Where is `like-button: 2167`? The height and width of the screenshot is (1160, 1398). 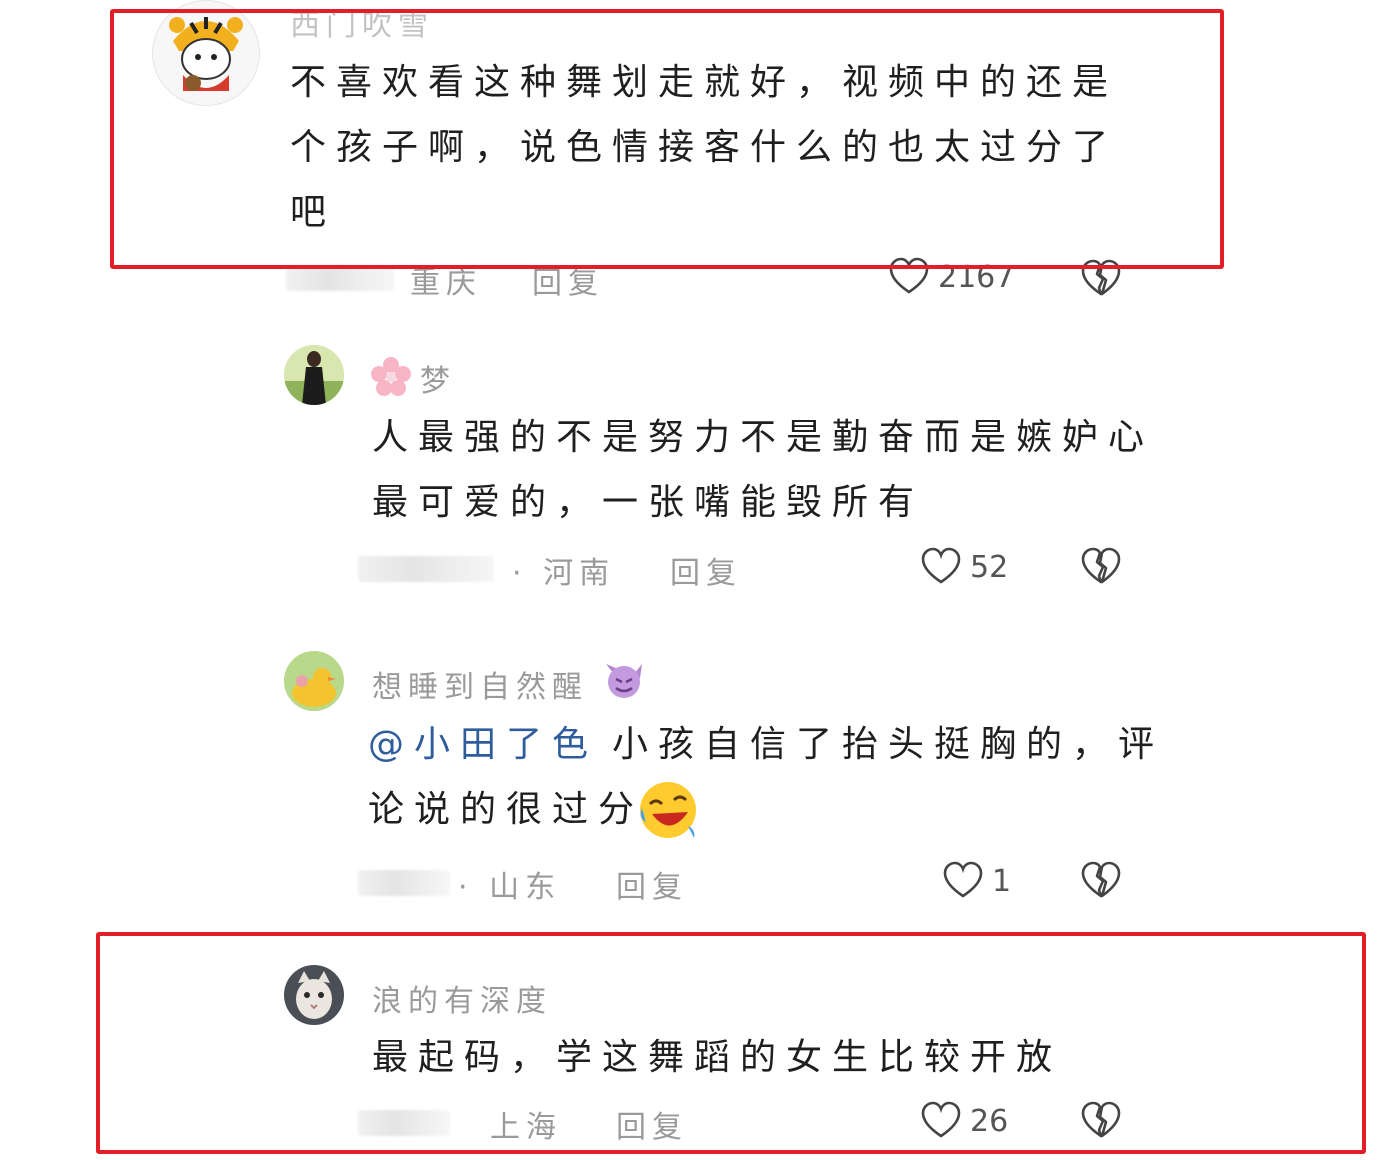 like-button: 2167 is located at coordinates (951, 277).